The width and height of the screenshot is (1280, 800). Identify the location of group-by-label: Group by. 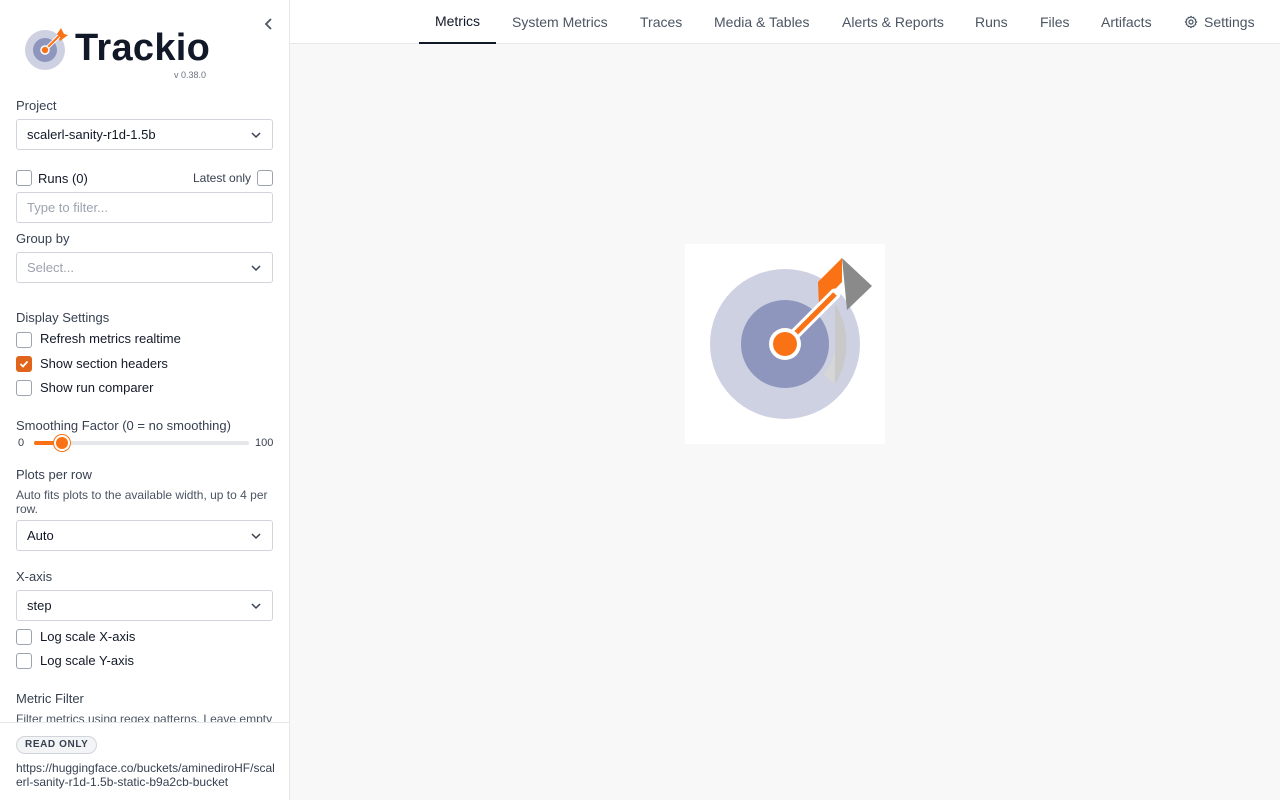
(43, 238).